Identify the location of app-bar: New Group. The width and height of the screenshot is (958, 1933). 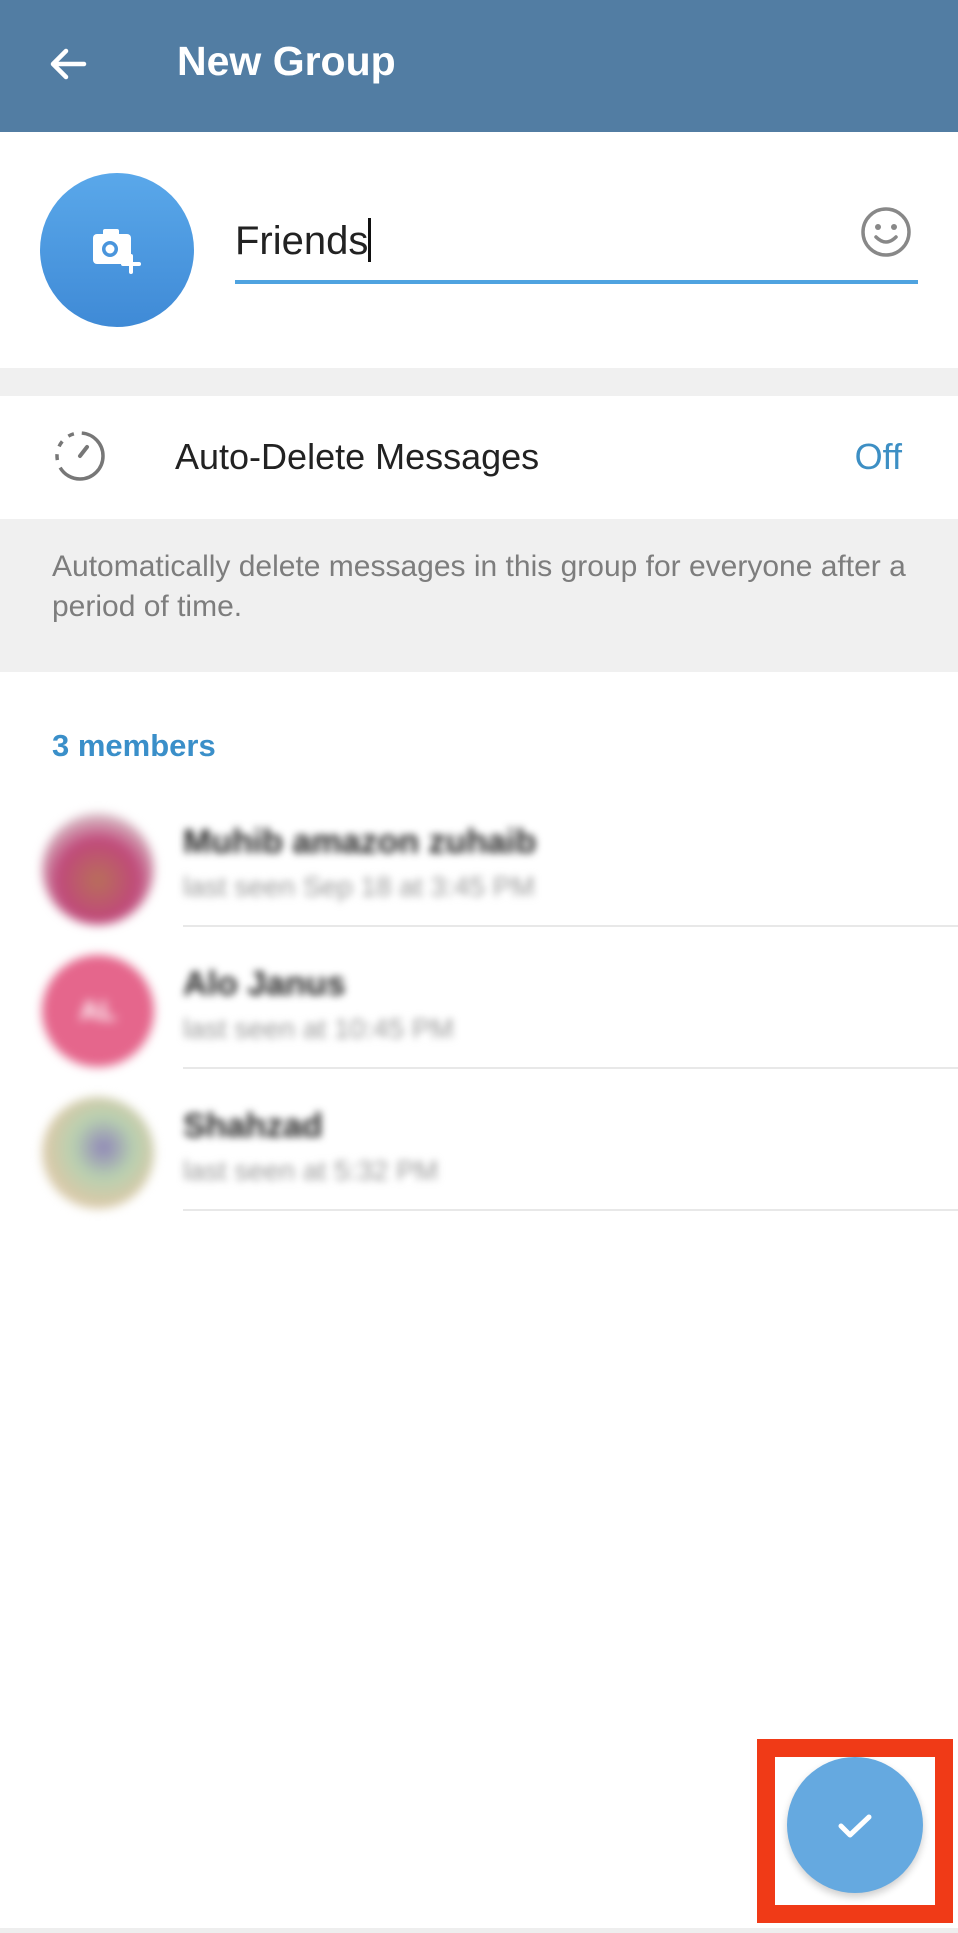
(479, 66).